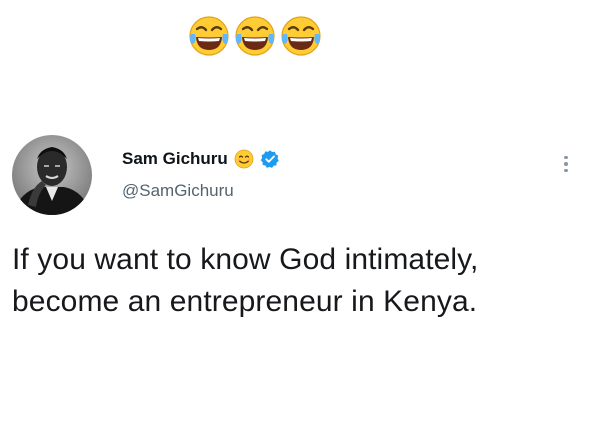  I want to click on author-name: Sam Gichuru, so click(175, 159).